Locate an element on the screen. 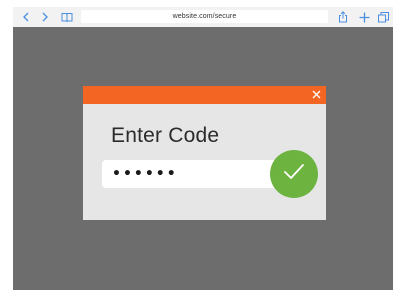  submit-button is located at coordinates (294, 174).